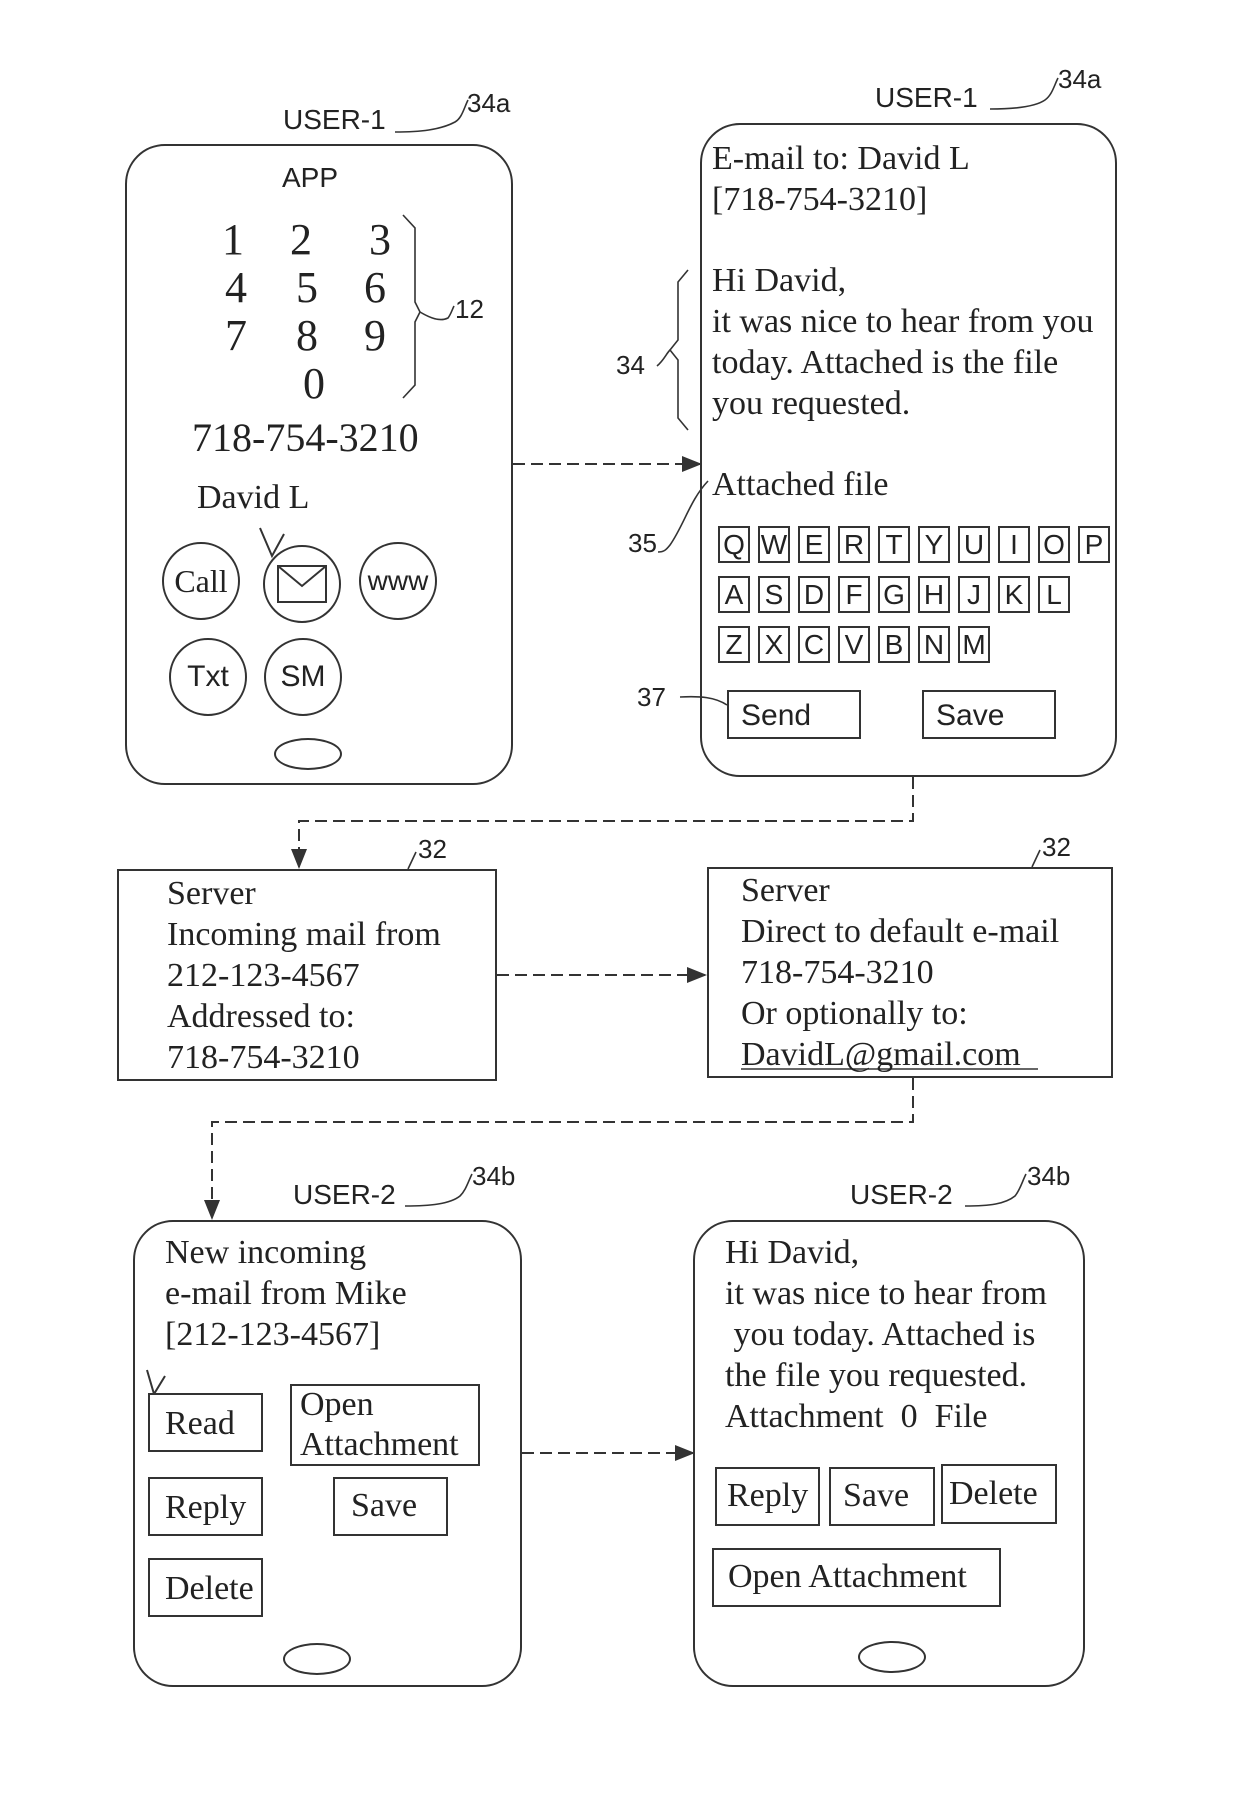  I want to click on leader-32-server1, so click(412, 860).